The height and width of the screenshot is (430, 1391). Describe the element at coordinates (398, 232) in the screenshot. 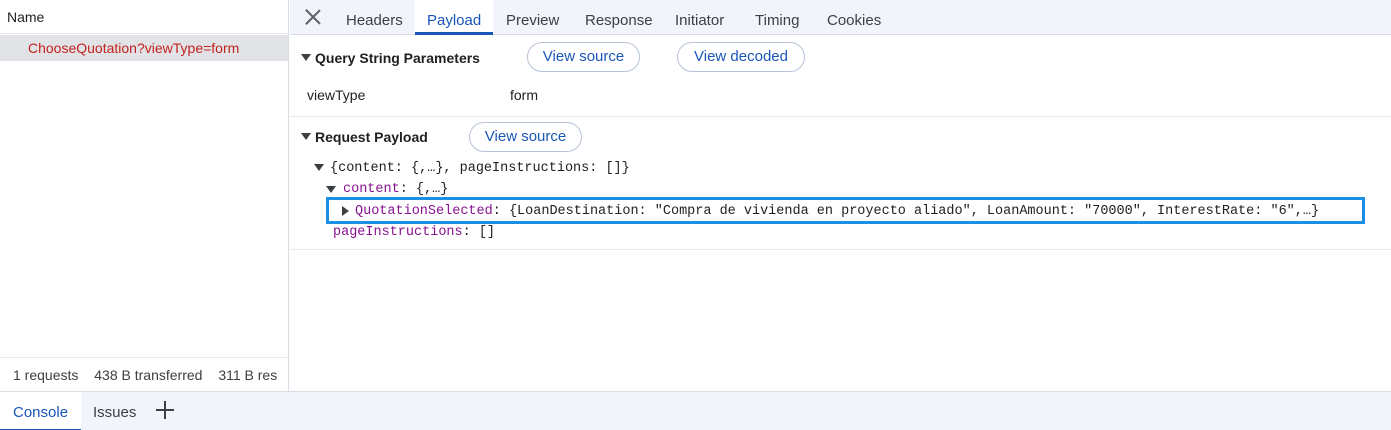

I see `page-instructions-key: pageInstructions` at that location.